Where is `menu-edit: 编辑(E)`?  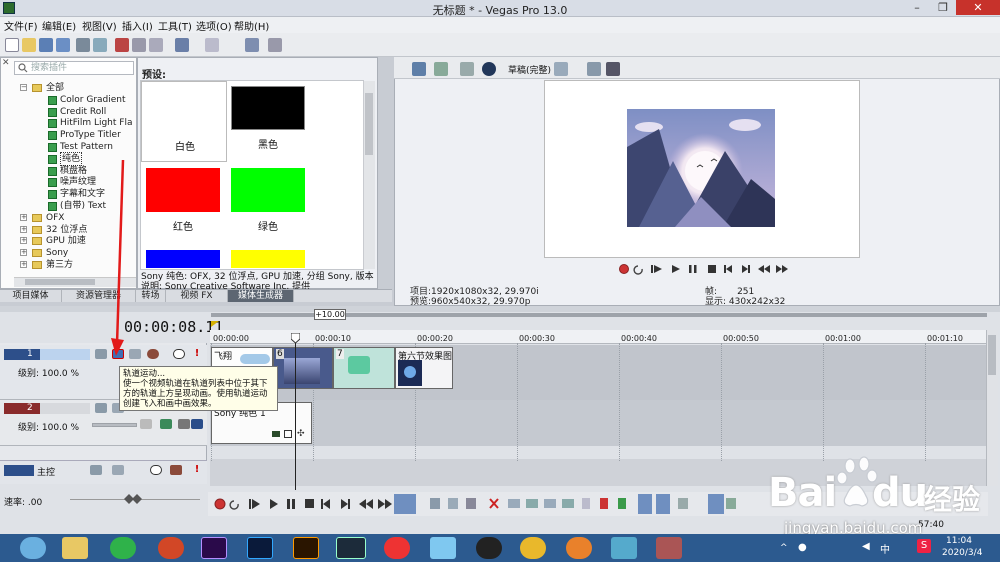
menu-edit: 编辑(E) is located at coordinates (59, 25).